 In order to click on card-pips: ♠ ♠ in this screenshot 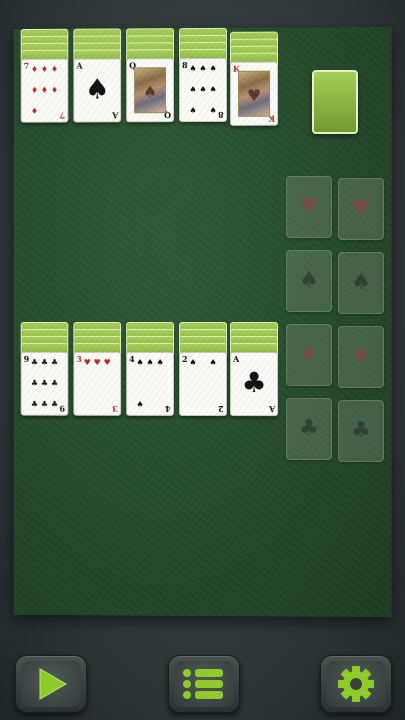, I will do `click(203, 383)`.